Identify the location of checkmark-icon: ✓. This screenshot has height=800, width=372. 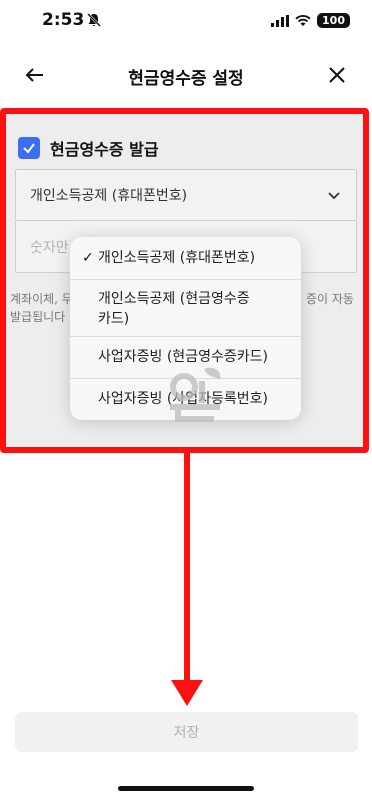
(88, 258).